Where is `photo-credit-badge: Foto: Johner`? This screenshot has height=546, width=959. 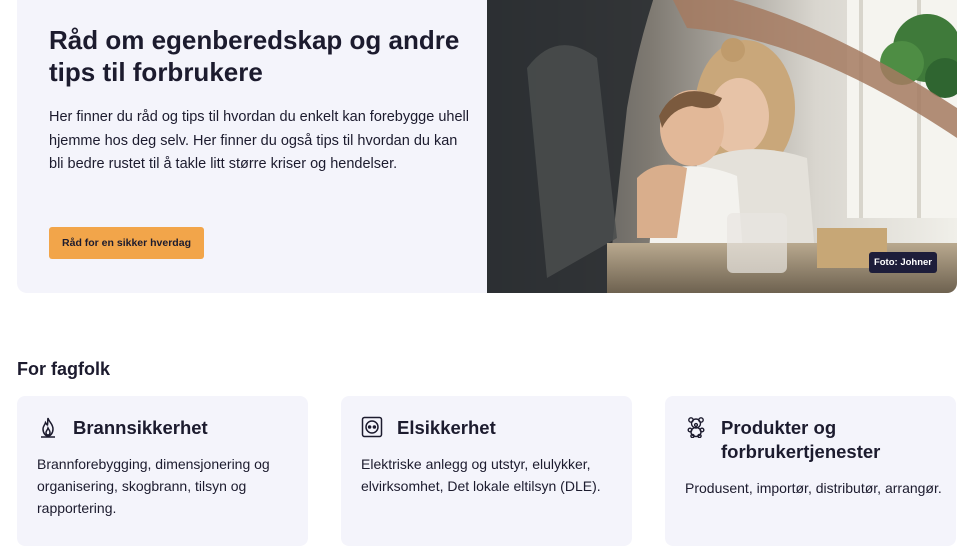
photo-credit-badge: Foto: Johner is located at coordinates (902, 262).